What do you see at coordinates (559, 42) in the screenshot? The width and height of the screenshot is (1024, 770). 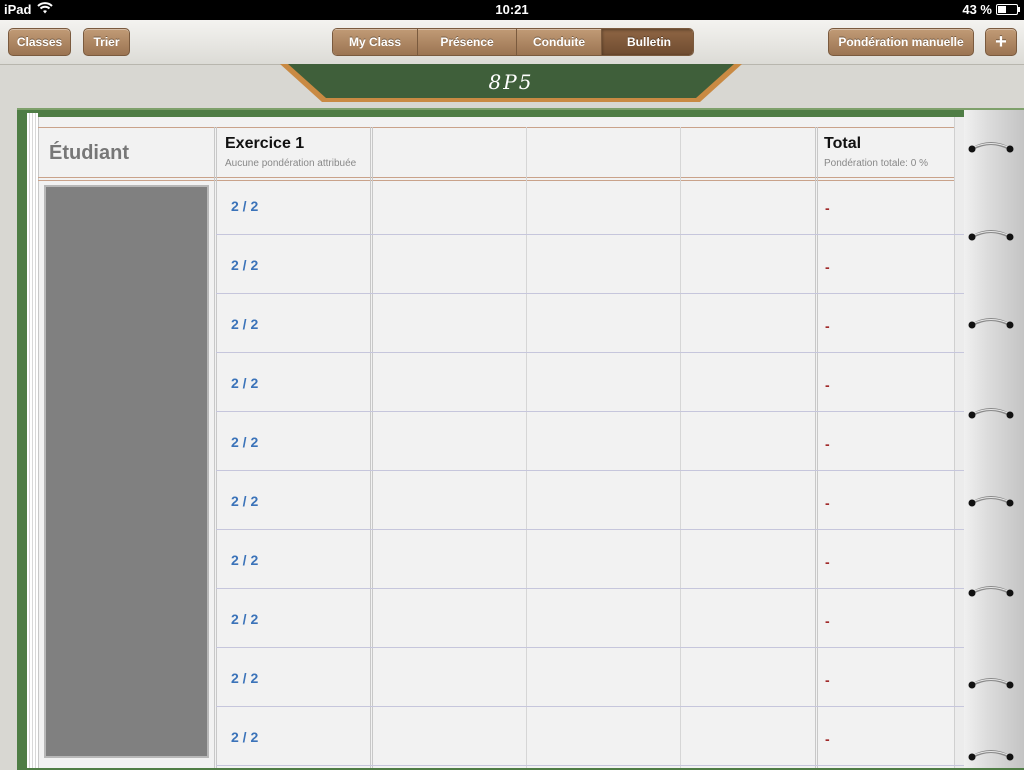 I see `tab-conduite: Conduite` at bounding box center [559, 42].